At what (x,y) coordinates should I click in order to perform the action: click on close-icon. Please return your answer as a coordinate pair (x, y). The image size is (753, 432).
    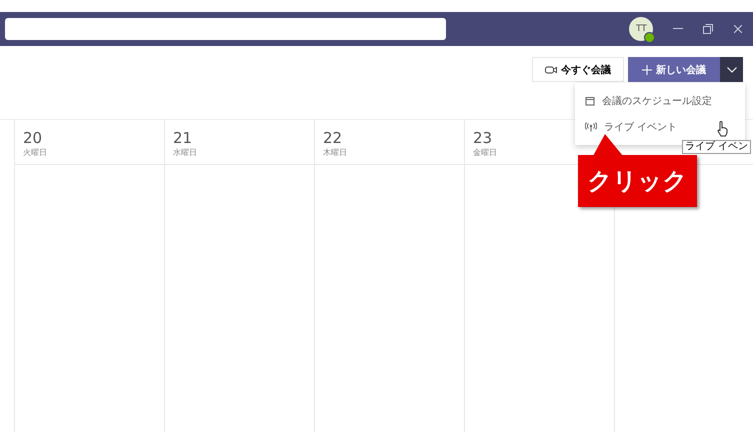
    Looking at the image, I should click on (738, 29).